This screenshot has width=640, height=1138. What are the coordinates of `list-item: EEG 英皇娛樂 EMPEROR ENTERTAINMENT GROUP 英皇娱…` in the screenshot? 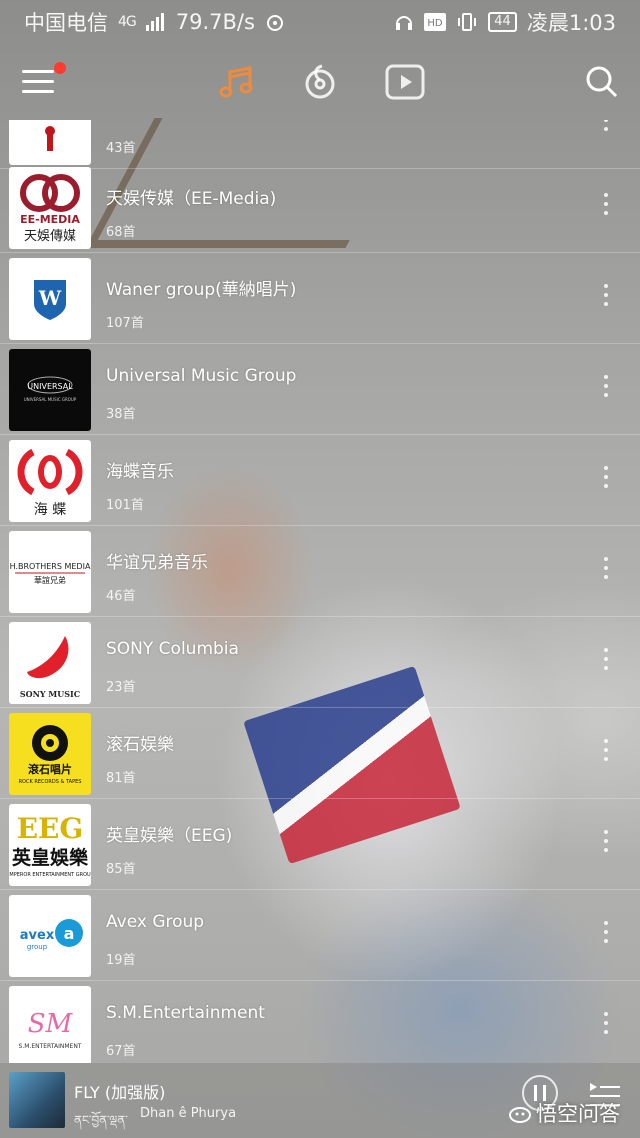 It's located at (320, 844).